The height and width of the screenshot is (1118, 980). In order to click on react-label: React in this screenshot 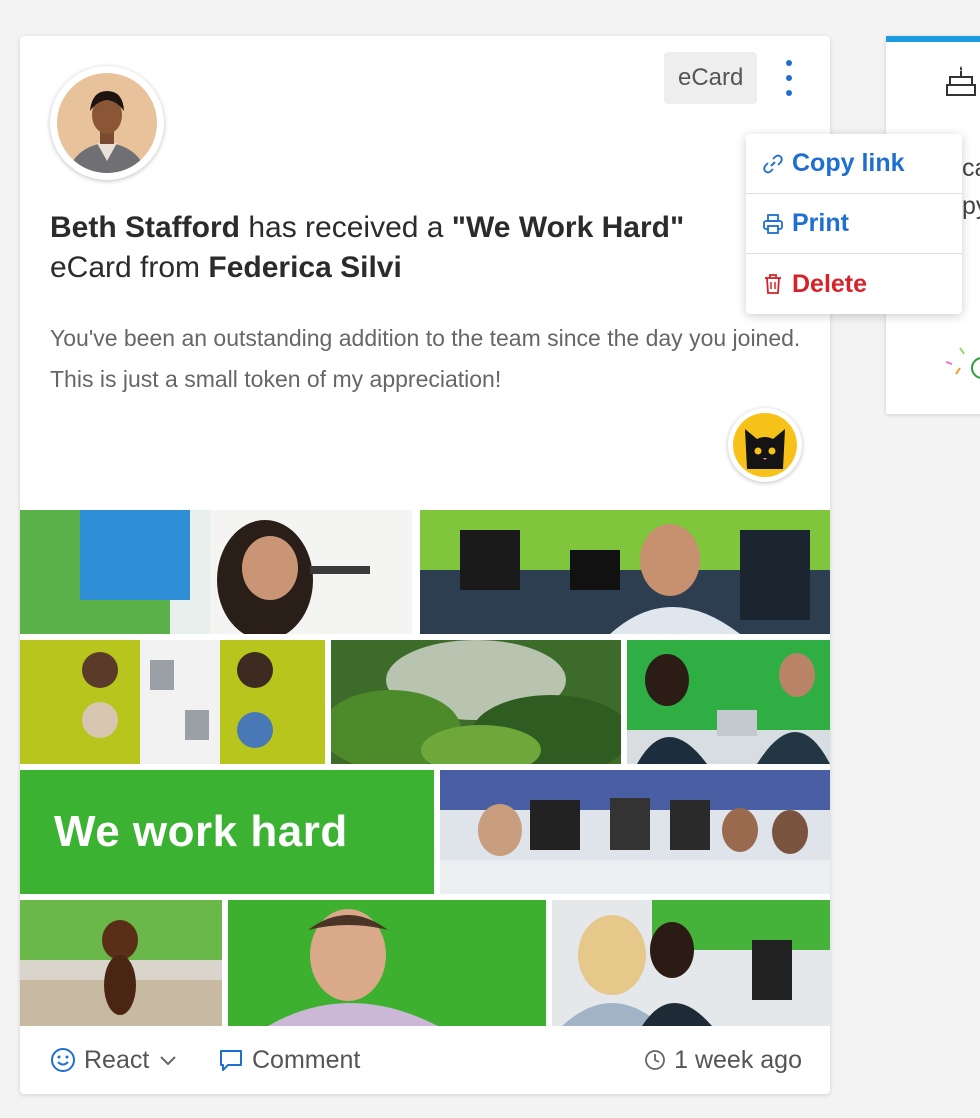, I will do `click(117, 1059)`.